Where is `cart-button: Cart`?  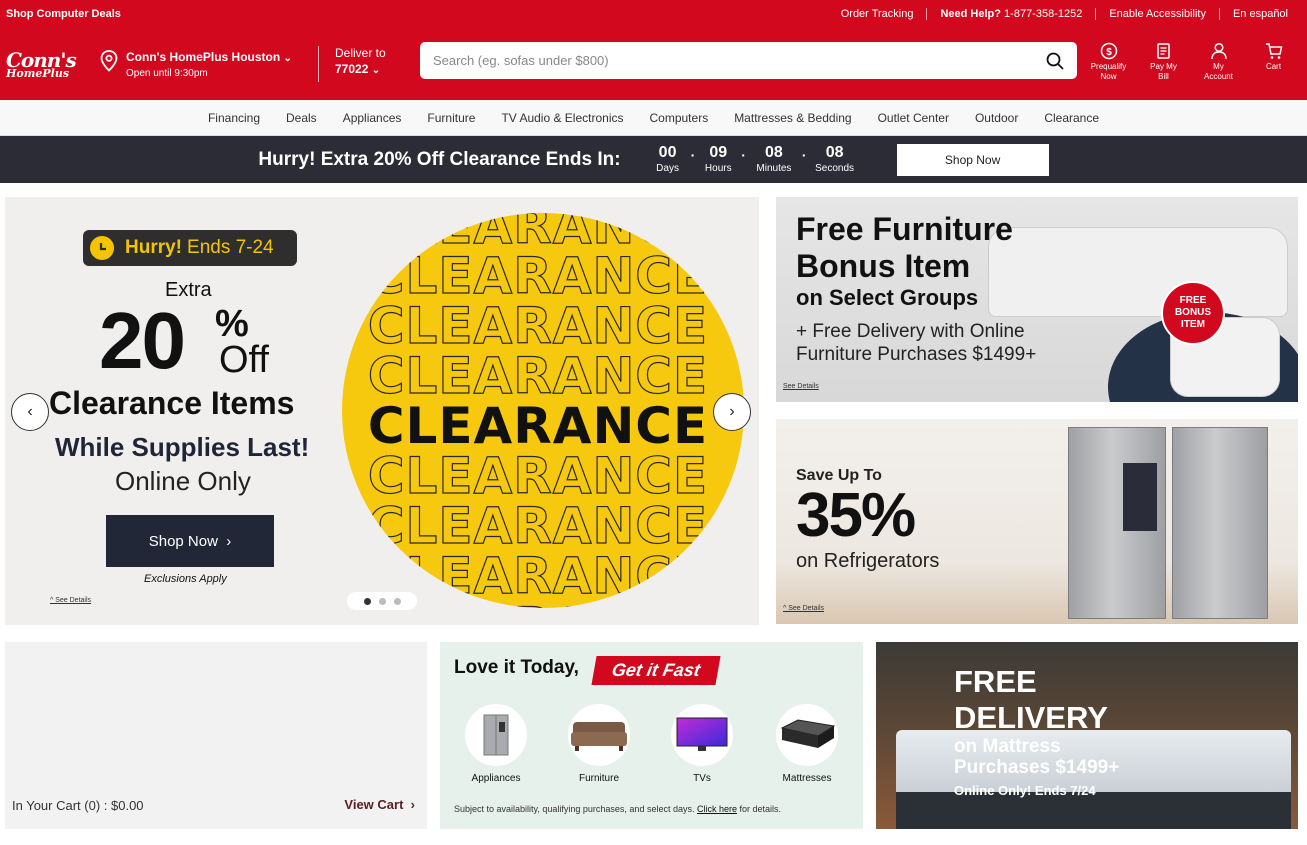 cart-button: Cart is located at coordinates (1273, 62).